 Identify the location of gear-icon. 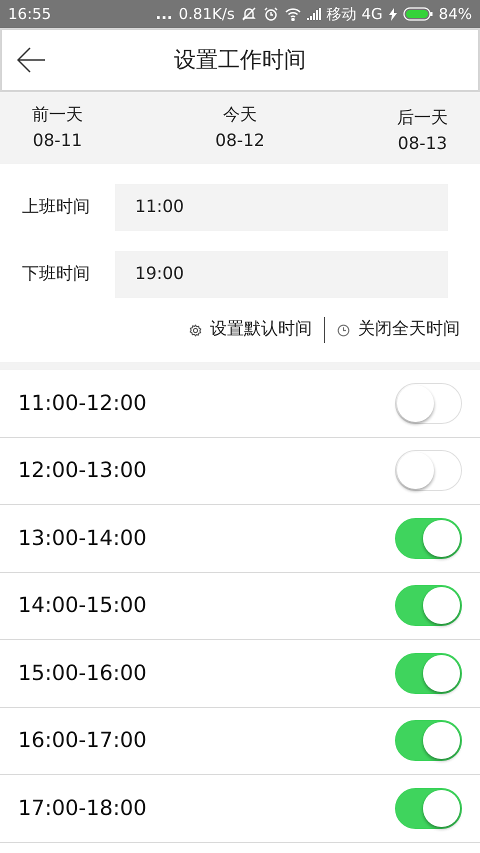
(195, 330).